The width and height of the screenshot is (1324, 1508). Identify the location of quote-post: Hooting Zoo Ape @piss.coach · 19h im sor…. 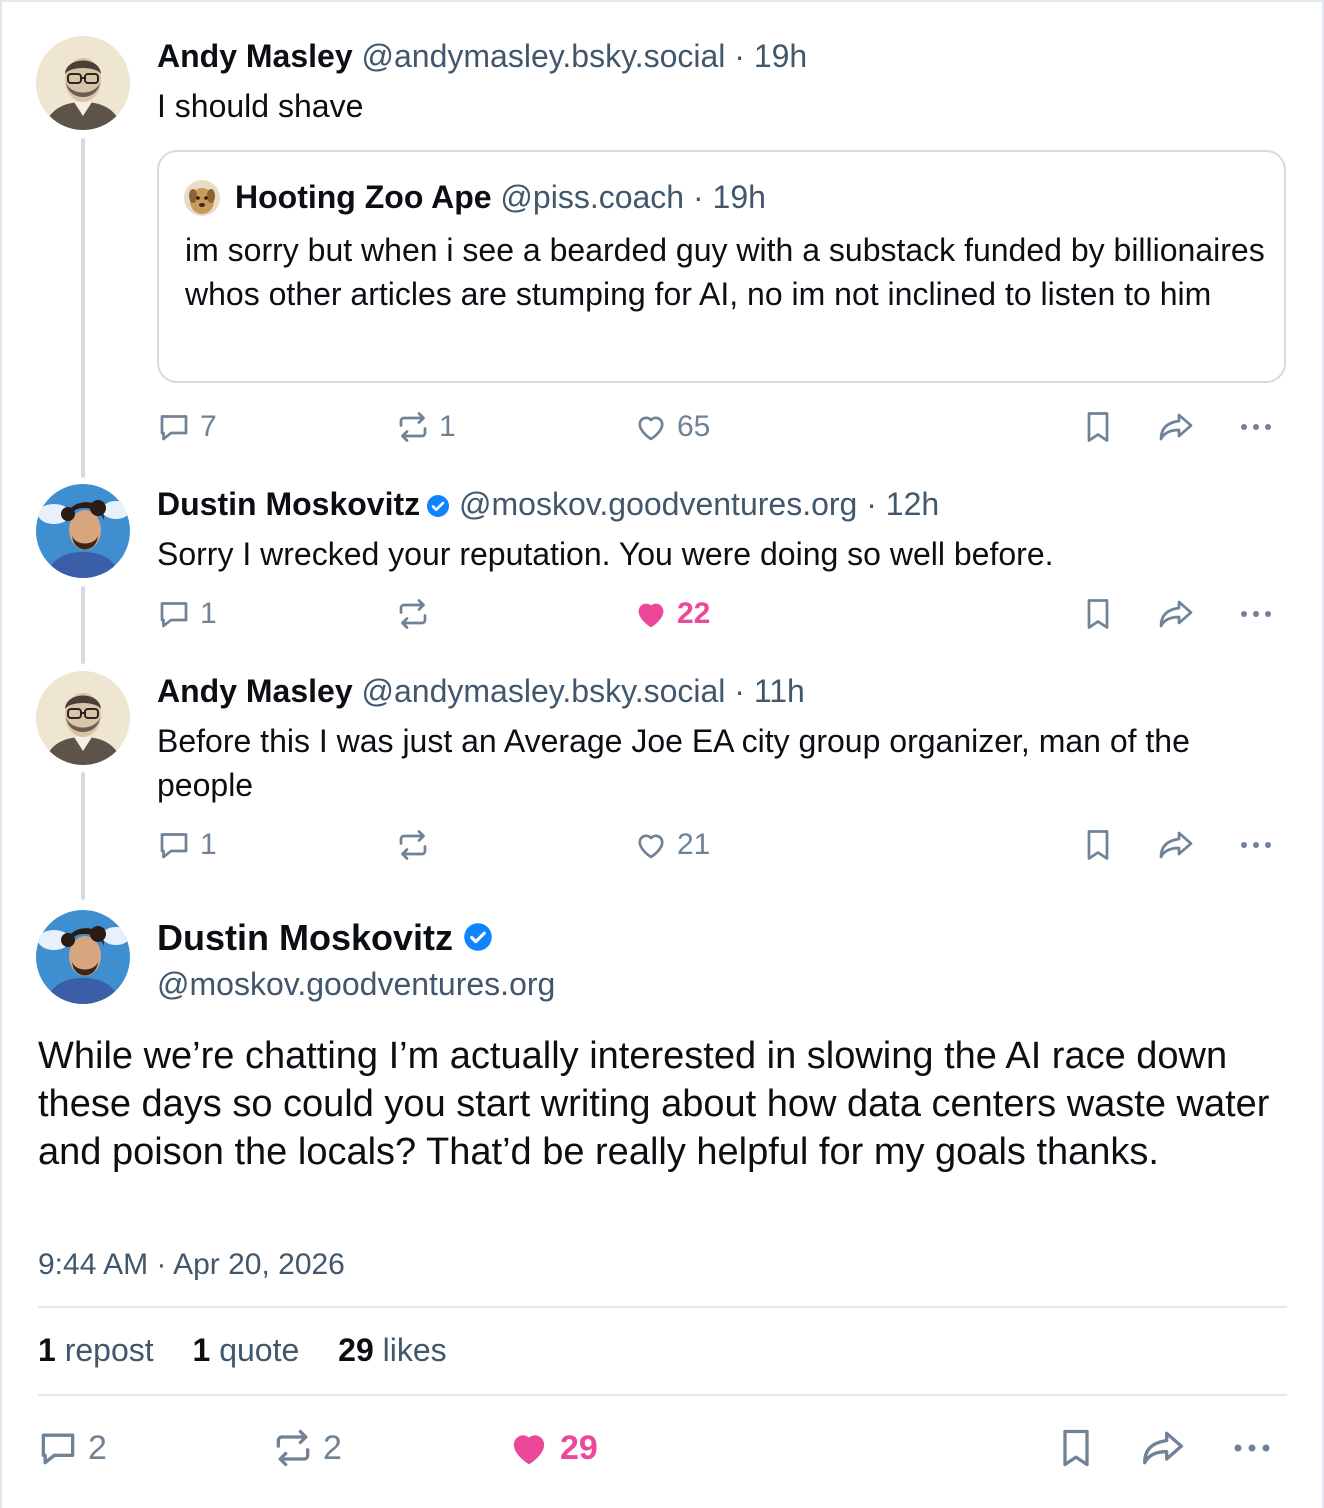
(721, 266).